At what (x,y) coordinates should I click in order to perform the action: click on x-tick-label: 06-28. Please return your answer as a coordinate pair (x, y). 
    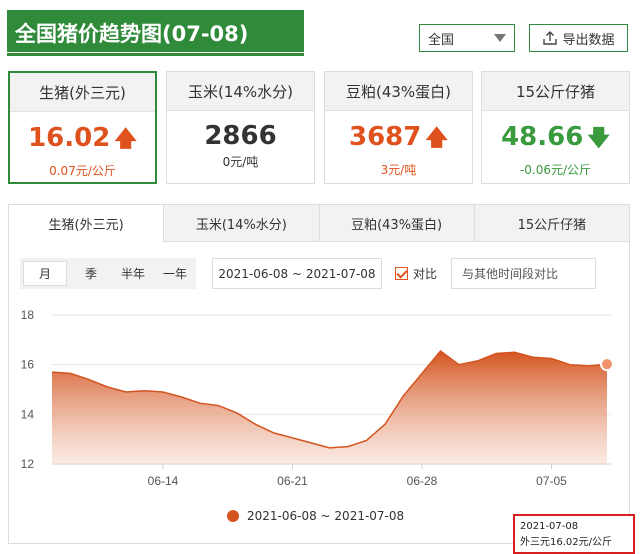
    Looking at the image, I should click on (422, 481).